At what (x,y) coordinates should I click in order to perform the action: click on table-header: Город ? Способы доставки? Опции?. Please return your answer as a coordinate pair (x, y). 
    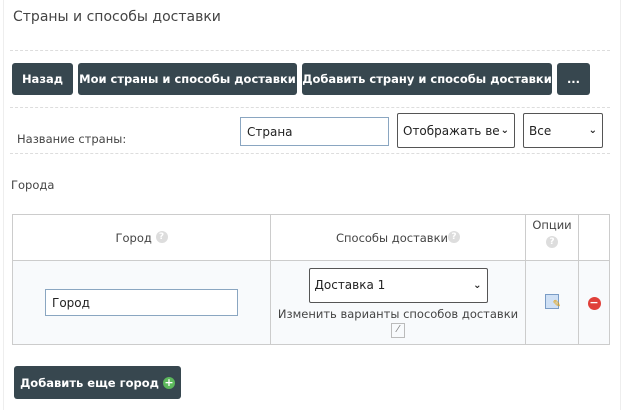
    Looking at the image, I should click on (311, 237).